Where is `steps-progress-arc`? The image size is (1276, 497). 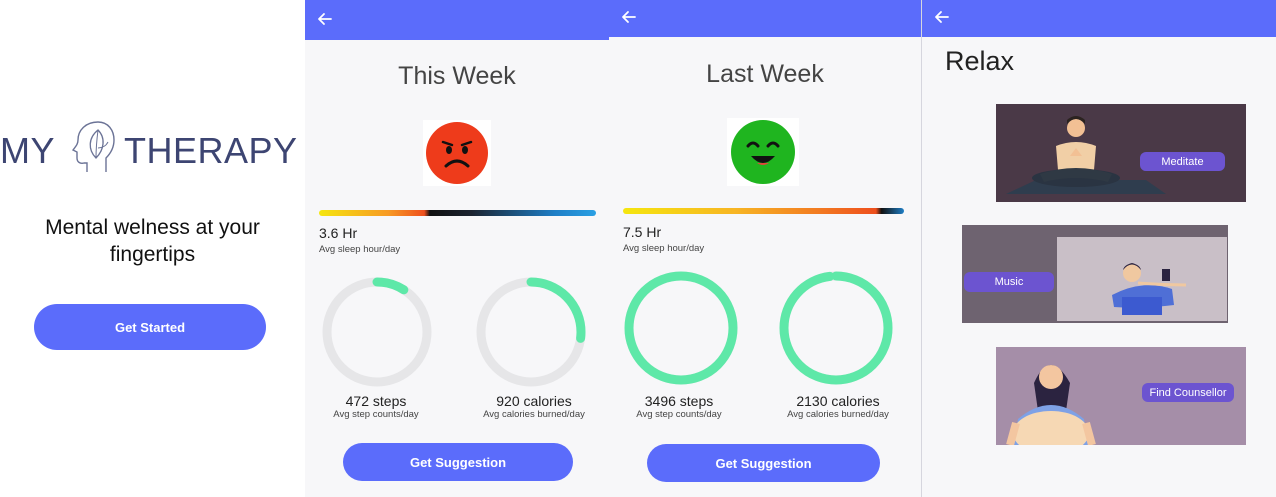
steps-progress-arc is located at coordinates (681, 328).